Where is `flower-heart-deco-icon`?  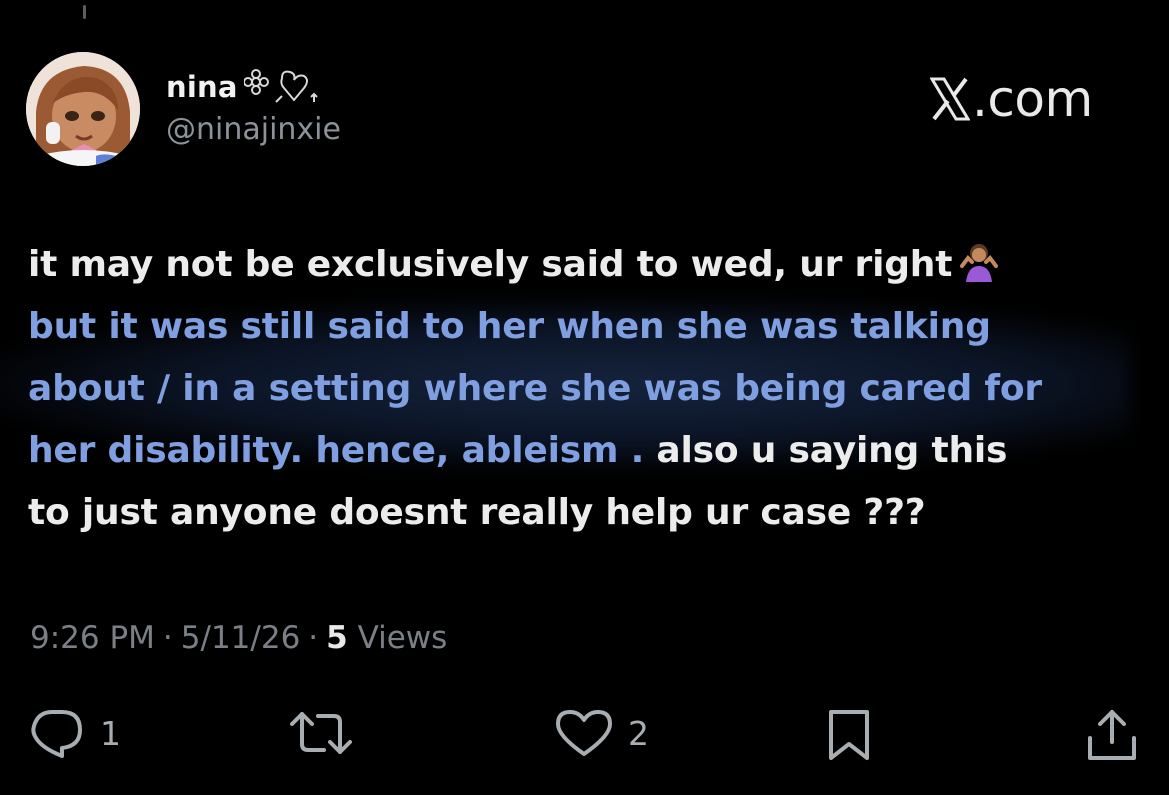 flower-heart-deco-icon is located at coordinates (280, 86).